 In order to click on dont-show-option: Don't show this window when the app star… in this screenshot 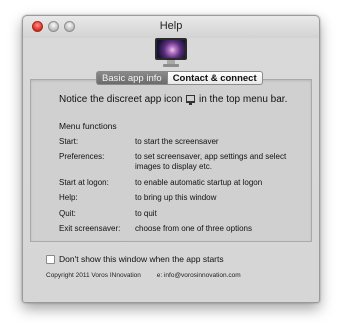, I will do `click(135, 259)`.